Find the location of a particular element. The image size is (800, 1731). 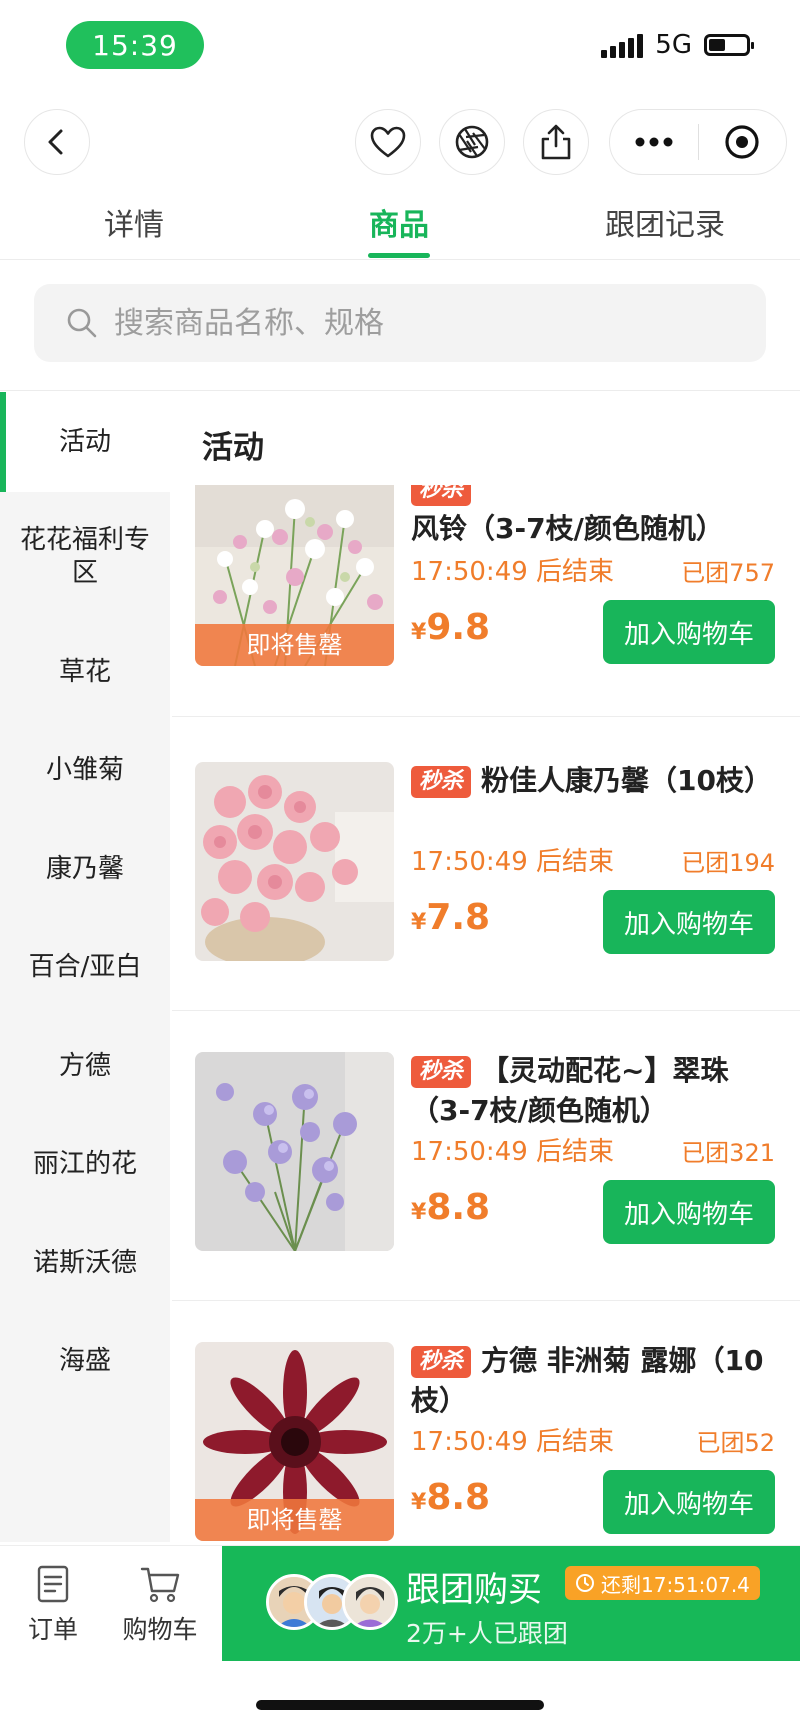

sidebar-active-indicator is located at coordinates (3, 442).